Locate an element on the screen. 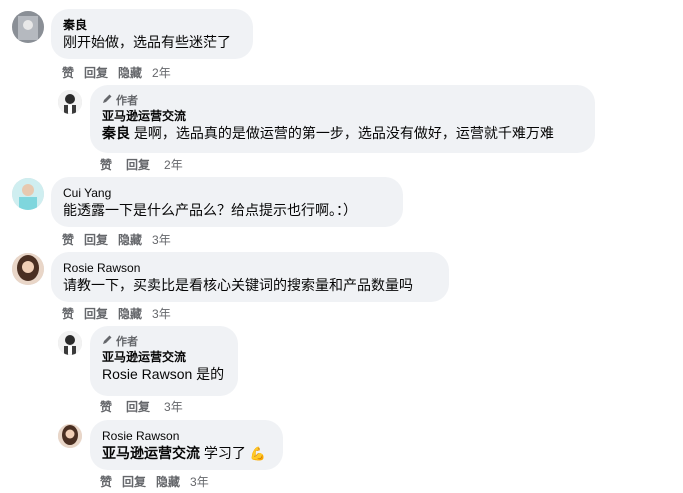 This screenshot has height=493, width=683. reply-bubble: 作者 亚马逊运营交流 Rosie Rawson 是的 is located at coordinates (164, 361).